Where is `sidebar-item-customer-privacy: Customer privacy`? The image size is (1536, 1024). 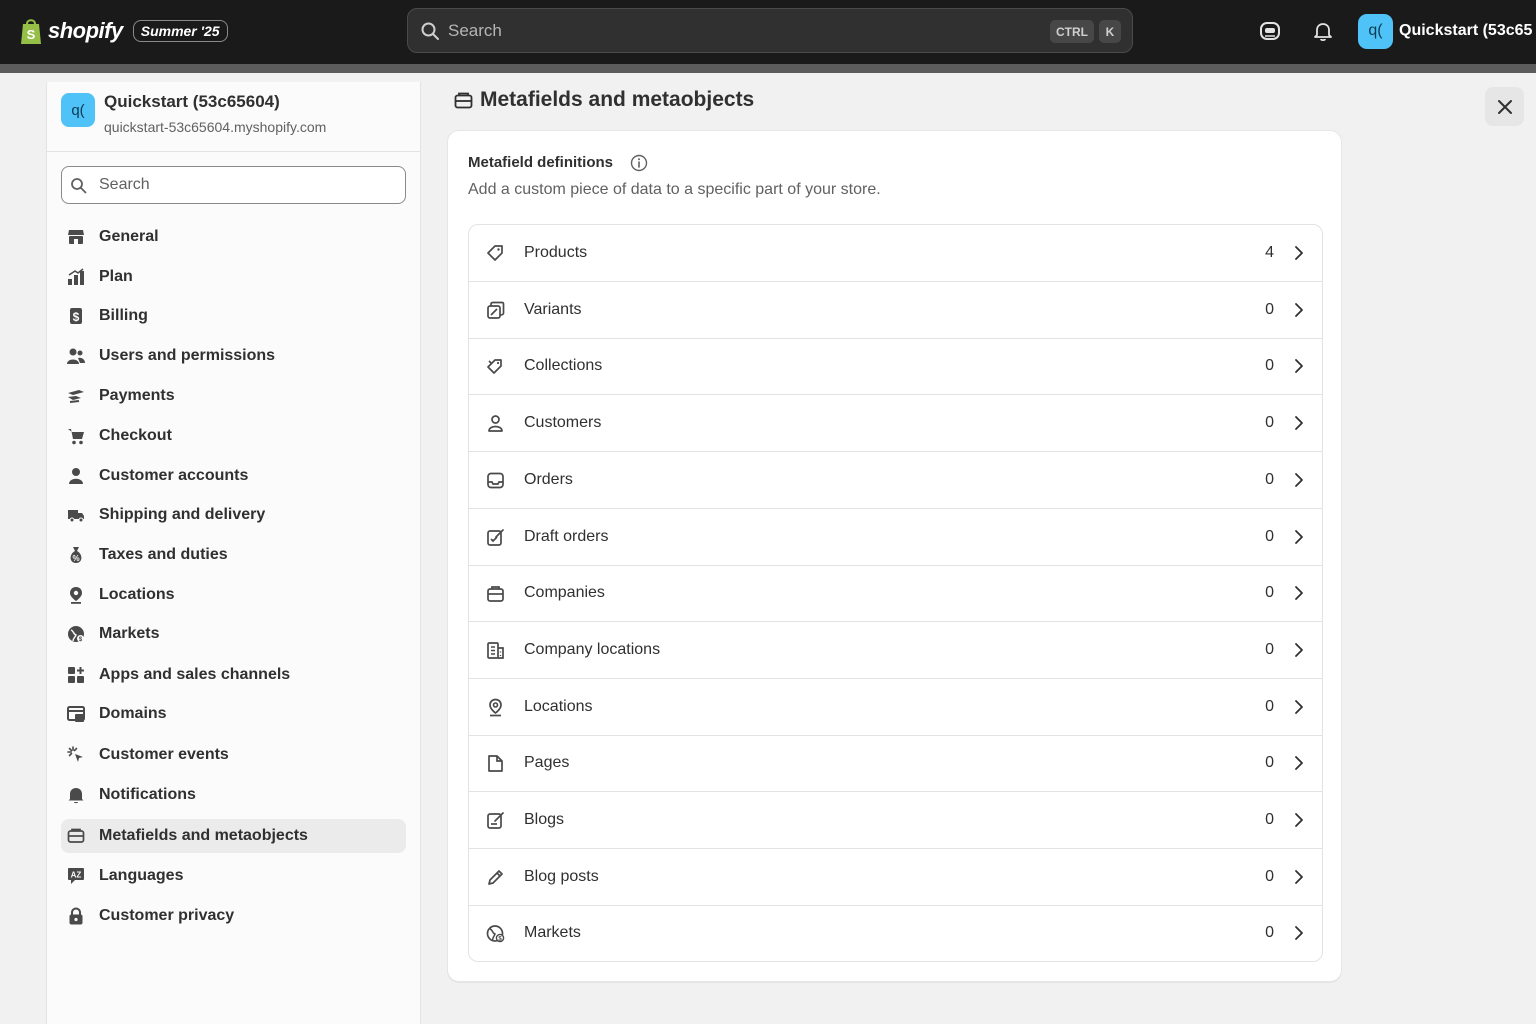
sidebar-item-customer-privacy: Customer privacy is located at coordinates (233, 916).